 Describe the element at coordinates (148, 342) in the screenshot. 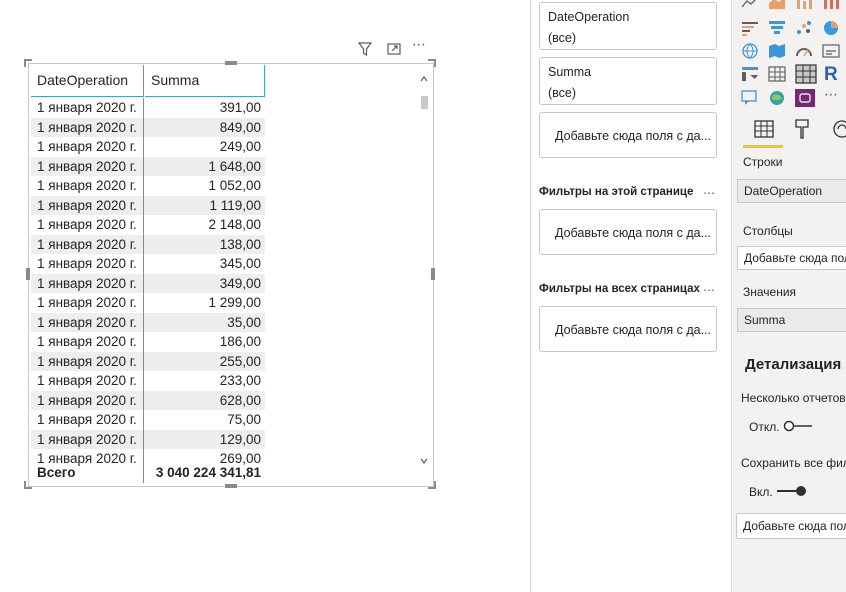

I see `table-row: 1 января 2020 г. 186,00` at that location.